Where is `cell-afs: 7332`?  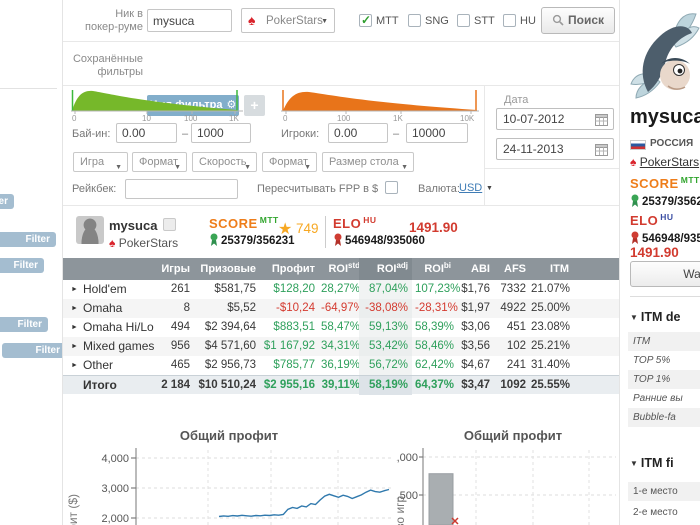
cell-afs: 7332 is located at coordinates (513, 289).